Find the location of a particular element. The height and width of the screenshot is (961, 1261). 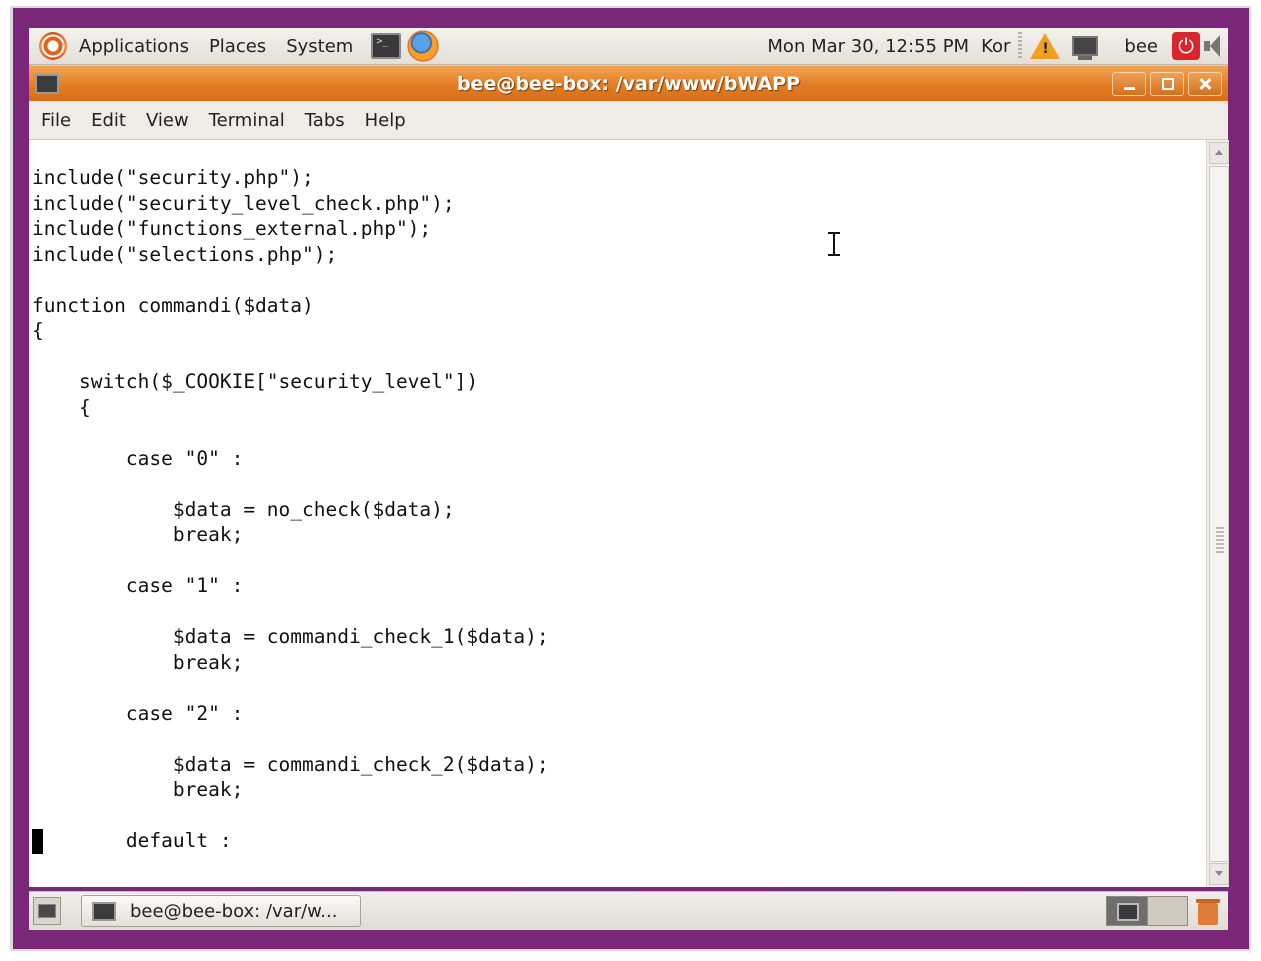

warning-icon: ! is located at coordinates (1045, 46).